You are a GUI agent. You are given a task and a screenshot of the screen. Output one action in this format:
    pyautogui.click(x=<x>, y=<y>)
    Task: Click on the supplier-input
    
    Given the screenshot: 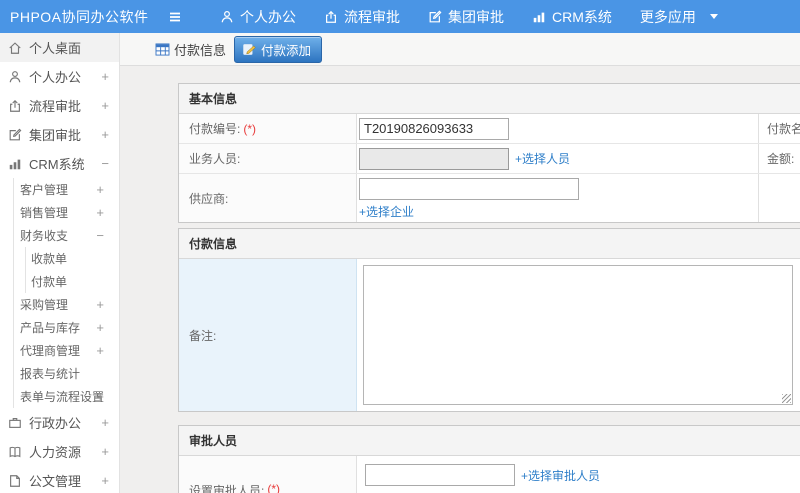 What is the action you would take?
    pyautogui.click(x=469, y=189)
    